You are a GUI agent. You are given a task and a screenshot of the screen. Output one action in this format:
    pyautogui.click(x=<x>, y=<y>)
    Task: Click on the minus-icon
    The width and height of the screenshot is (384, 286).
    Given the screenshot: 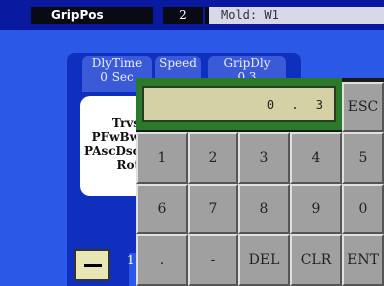 What is the action you would take?
    pyautogui.click(x=93, y=265)
    